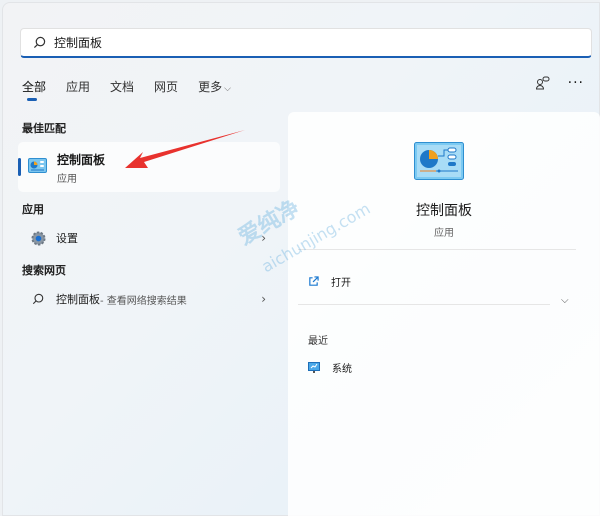  What do you see at coordinates (81, 160) in the screenshot?
I see `best-match-title: 控制面板` at bounding box center [81, 160].